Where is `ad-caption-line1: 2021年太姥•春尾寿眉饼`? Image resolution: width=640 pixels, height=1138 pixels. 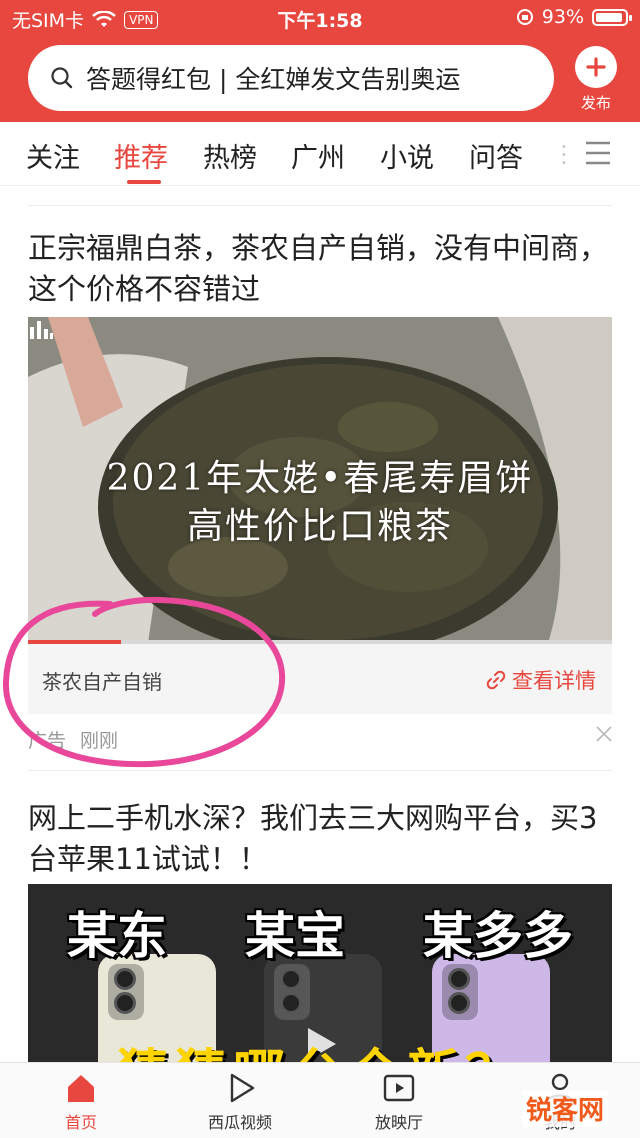 ad-caption-line1: 2021年太姥•春尾寿眉饼 is located at coordinates (320, 478).